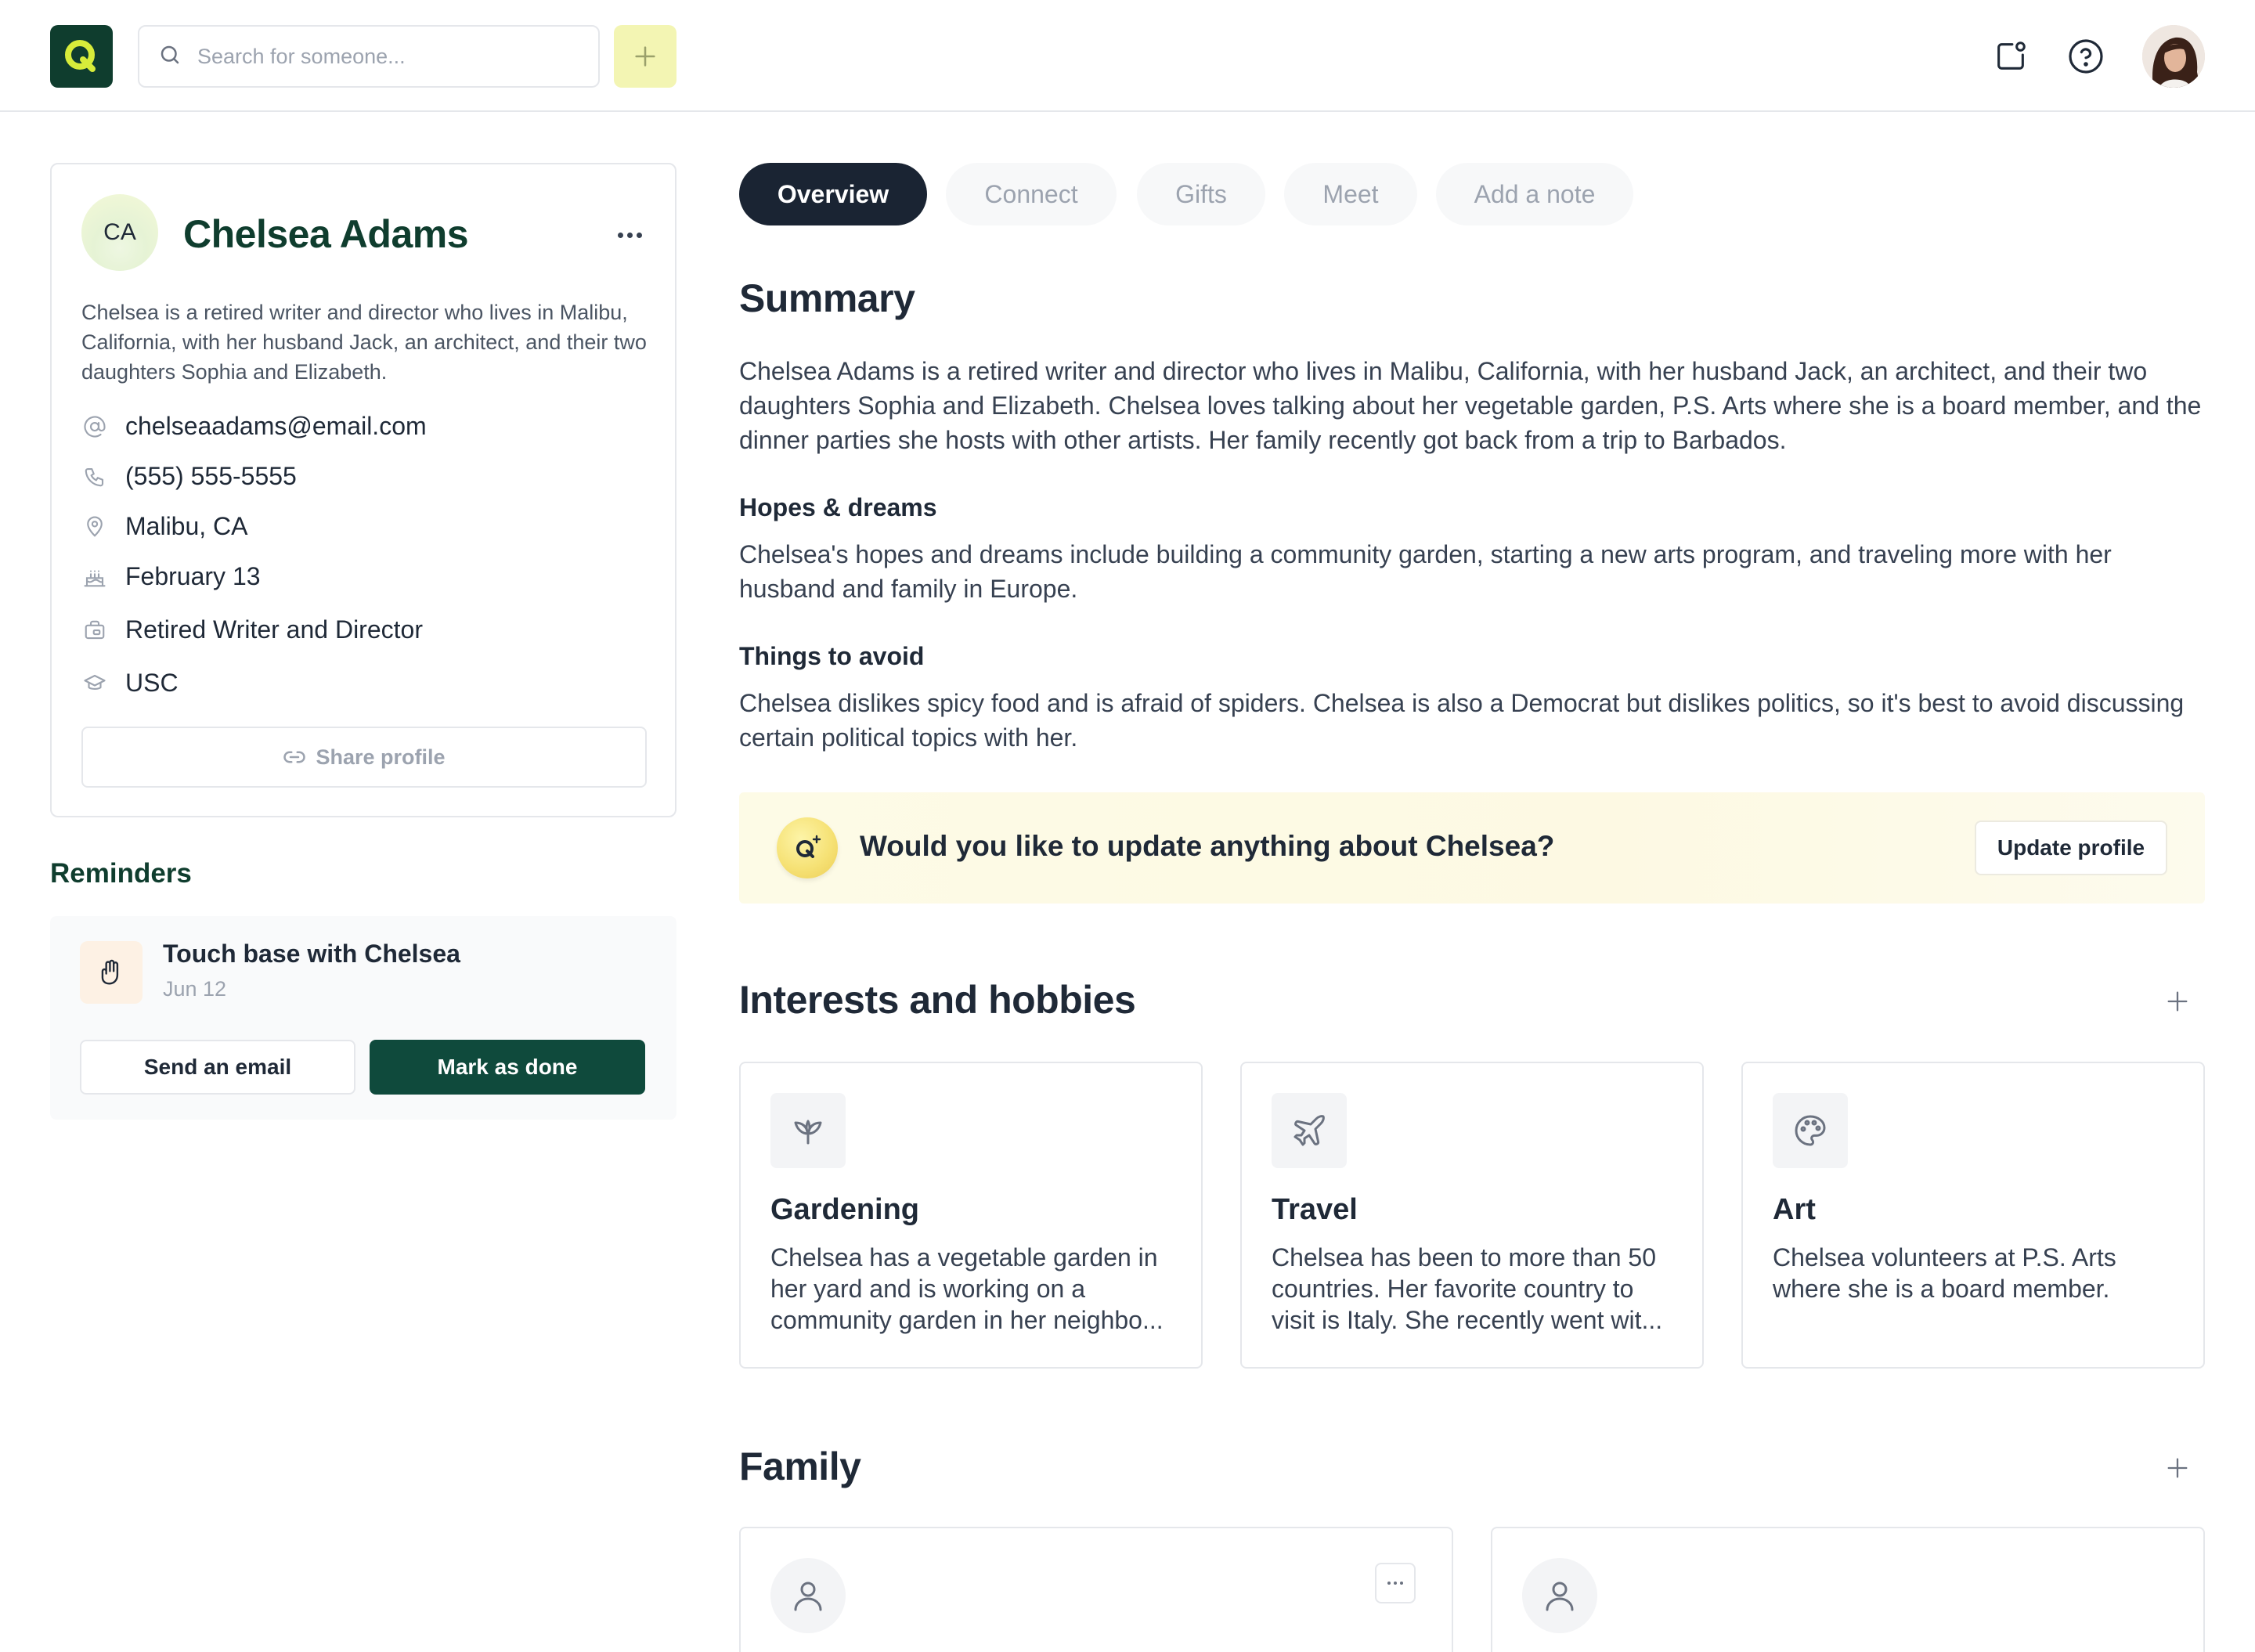 Image resolution: width=2255 pixels, height=1652 pixels. I want to click on tab-gifts: Gifts, so click(1201, 194).